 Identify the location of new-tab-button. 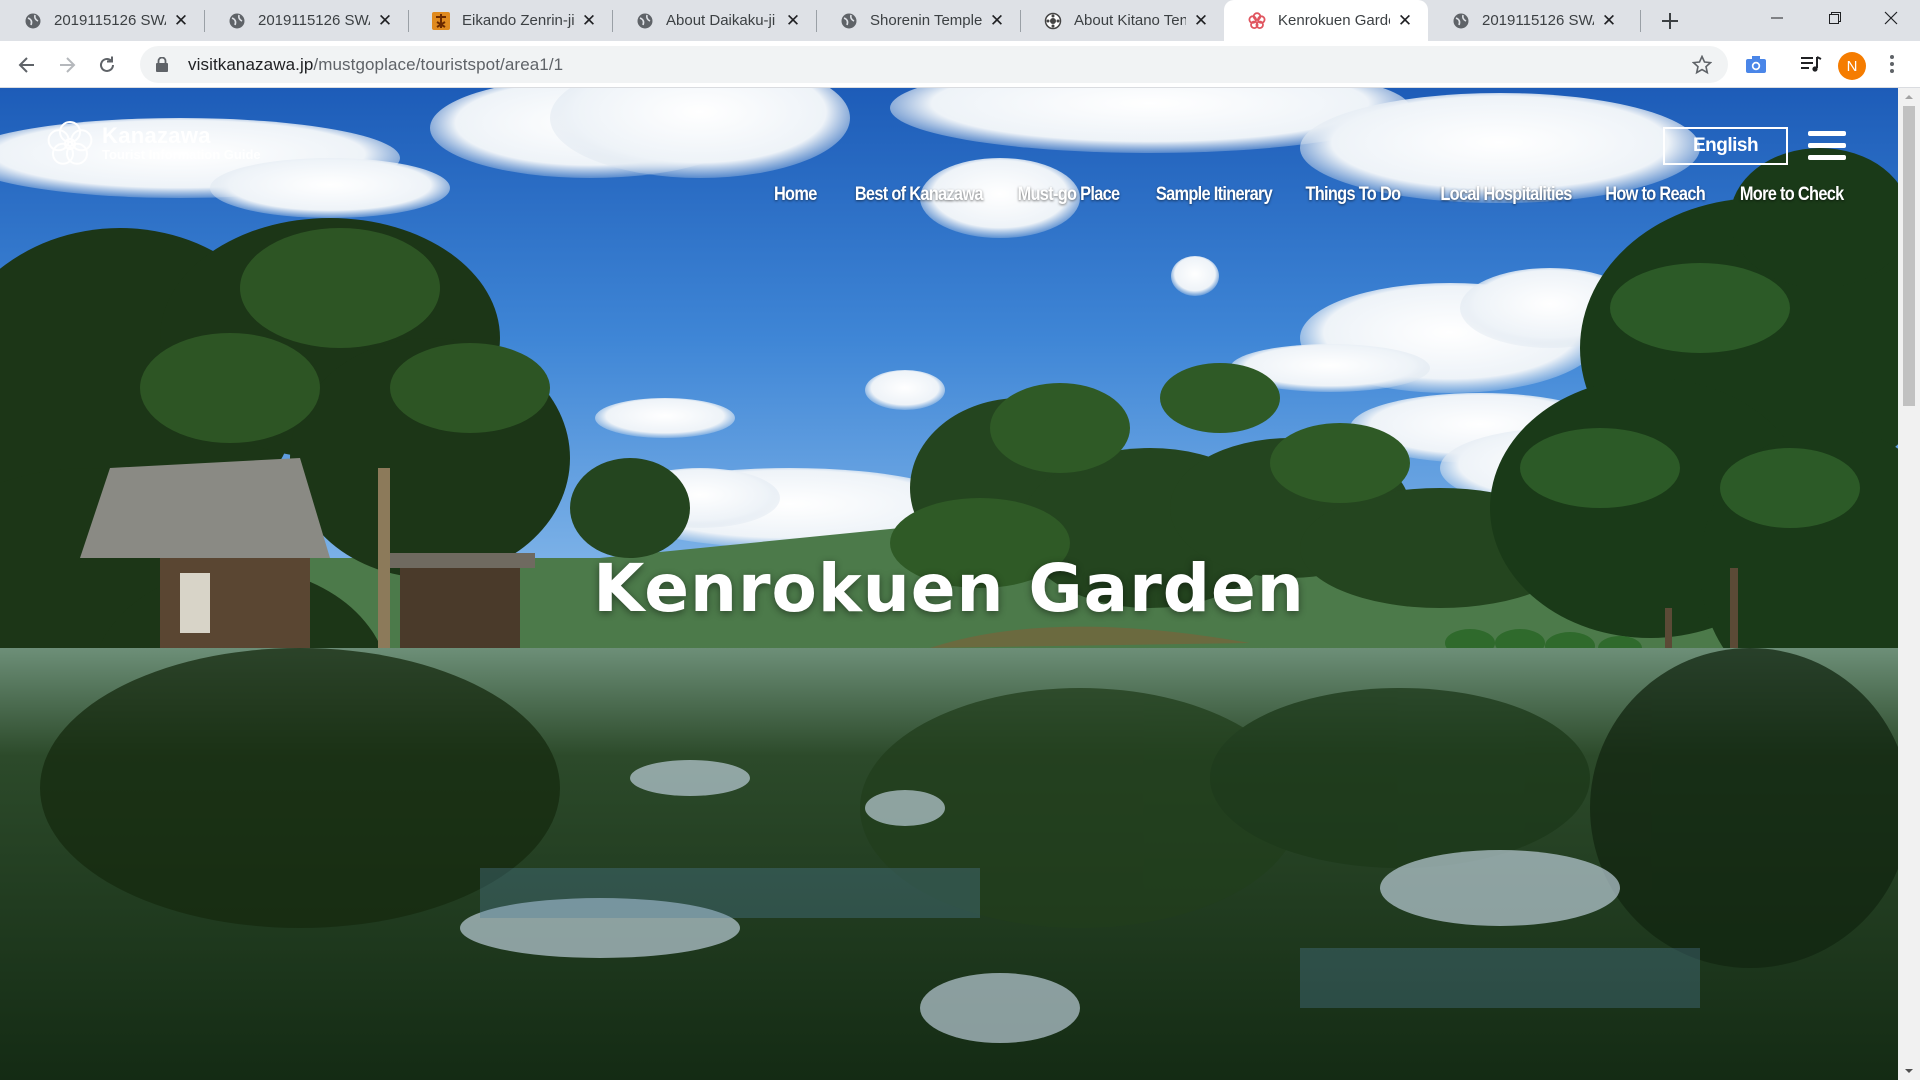
(1670, 21).